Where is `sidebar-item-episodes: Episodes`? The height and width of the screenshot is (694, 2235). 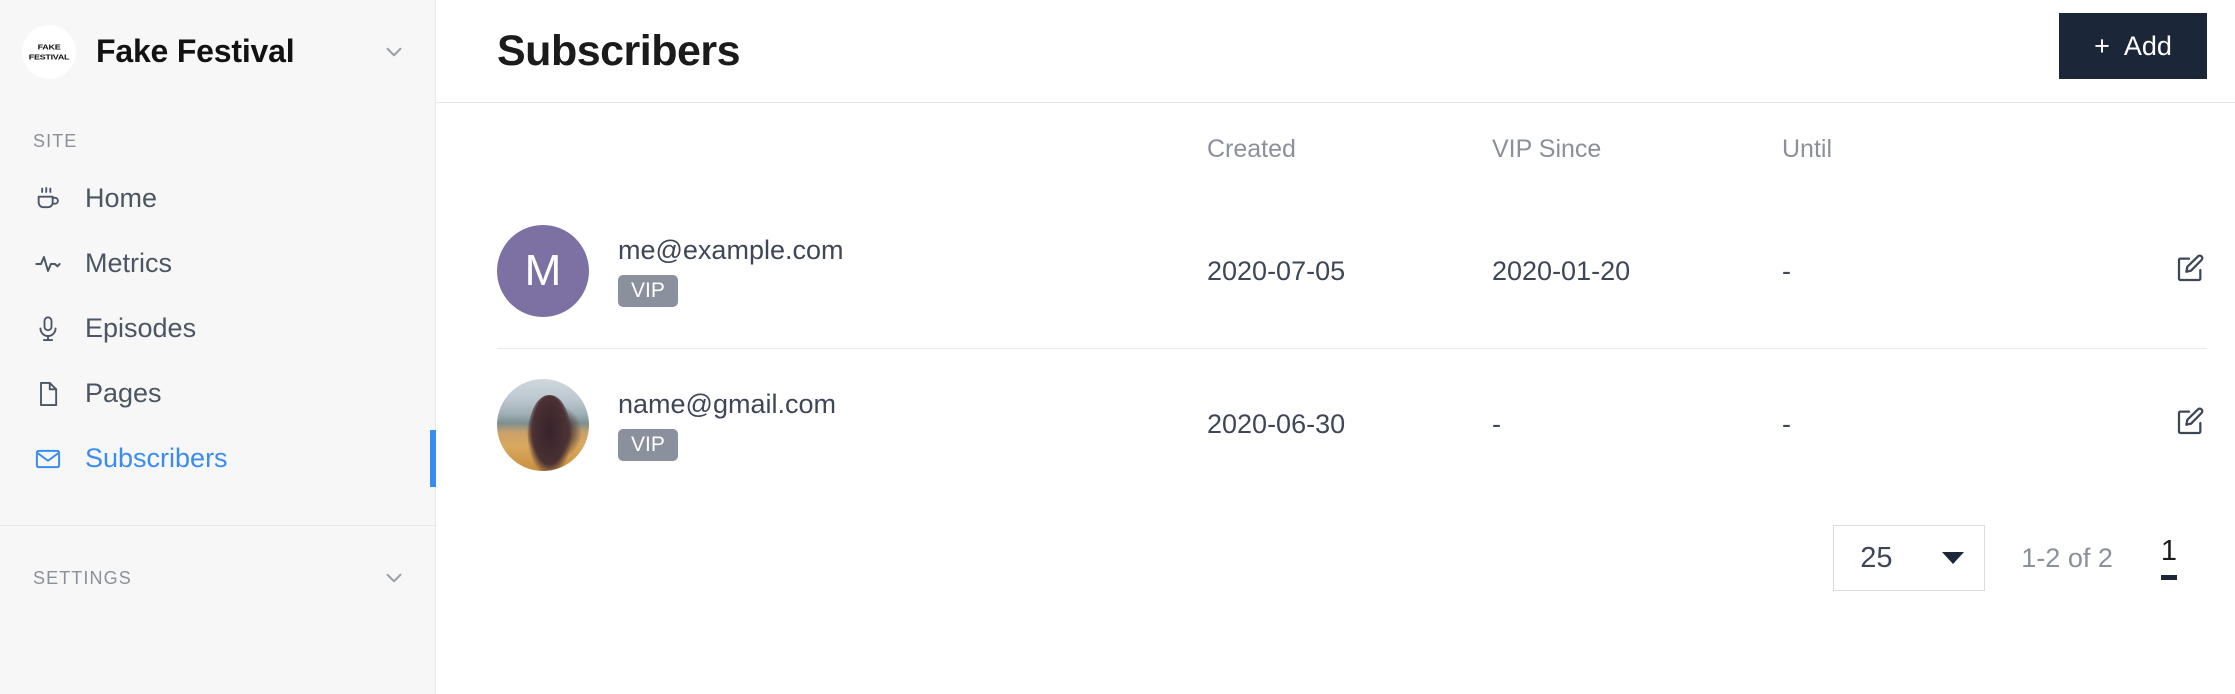 sidebar-item-episodes: Episodes is located at coordinates (217, 328).